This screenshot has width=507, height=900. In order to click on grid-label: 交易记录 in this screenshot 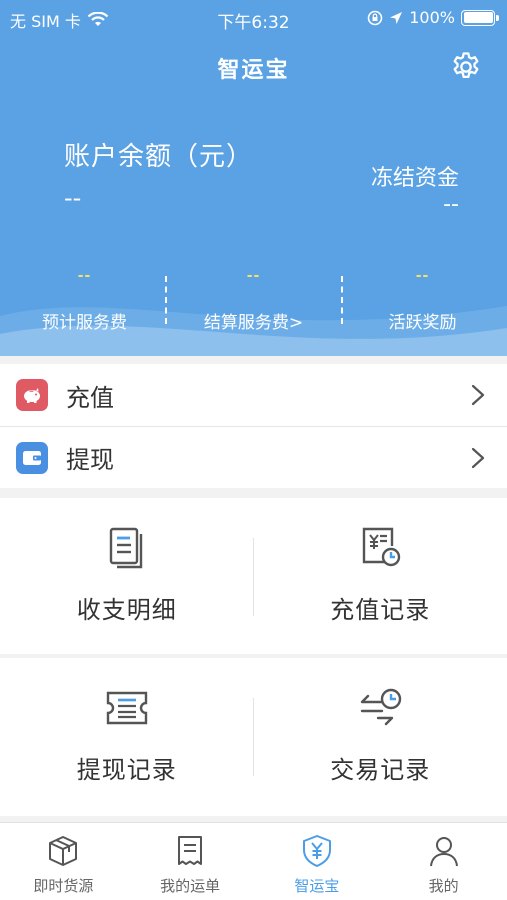, I will do `click(380, 770)`.